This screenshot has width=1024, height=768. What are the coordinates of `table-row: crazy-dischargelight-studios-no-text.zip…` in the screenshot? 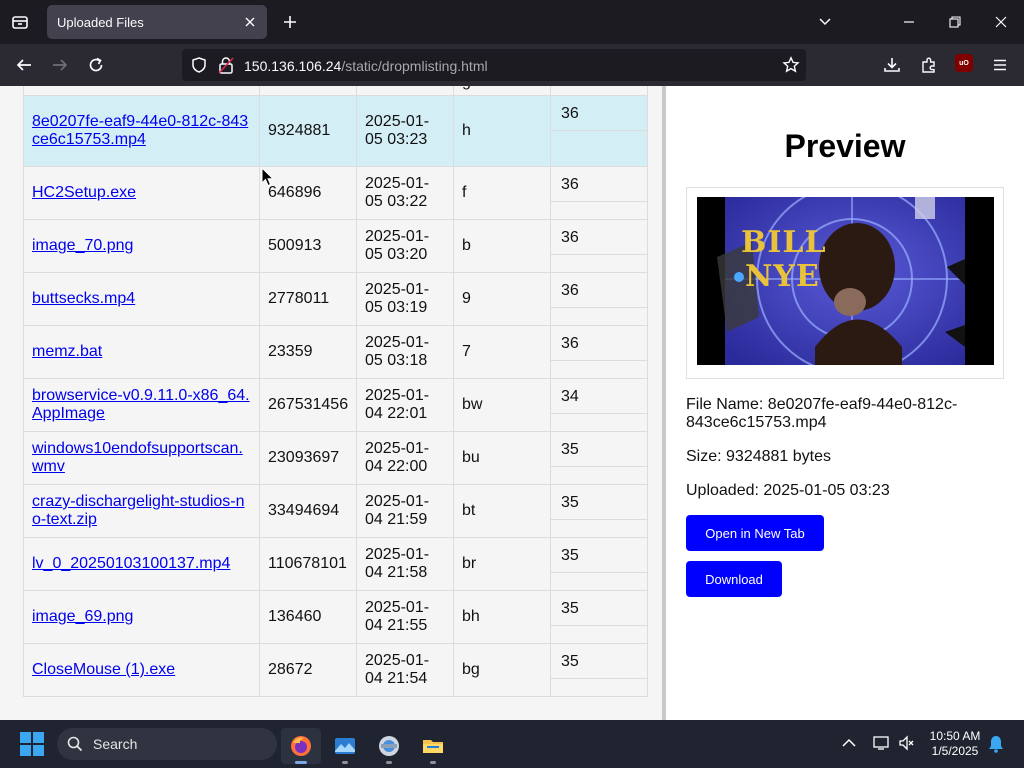 It's located at (335, 511).